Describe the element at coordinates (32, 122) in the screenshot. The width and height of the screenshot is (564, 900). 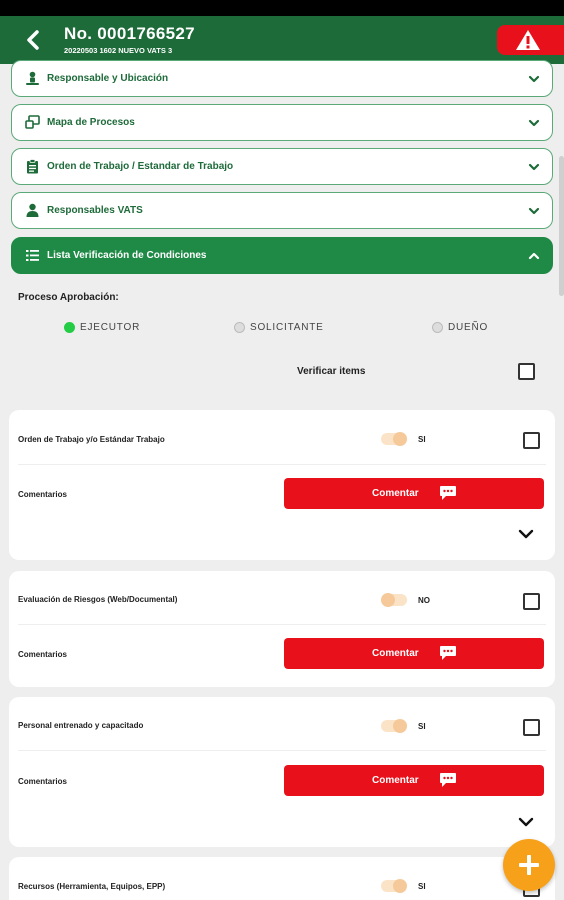
I see `map-icon` at that location.